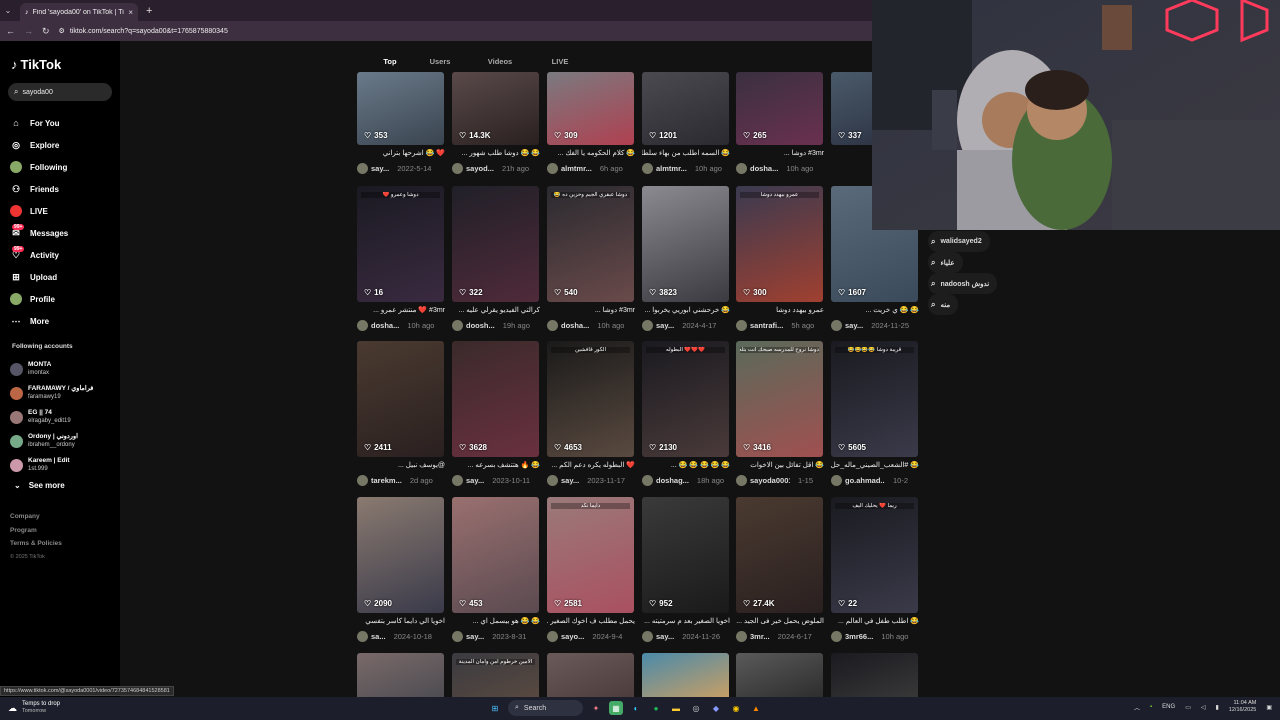 This screenshot has width=1280, height=720. What do you see at coordinates (401, 153) in the screenshot?
I see `video-caption: ❤️ 😂 اشرحها بتراني` at bounding box center [401, 153].